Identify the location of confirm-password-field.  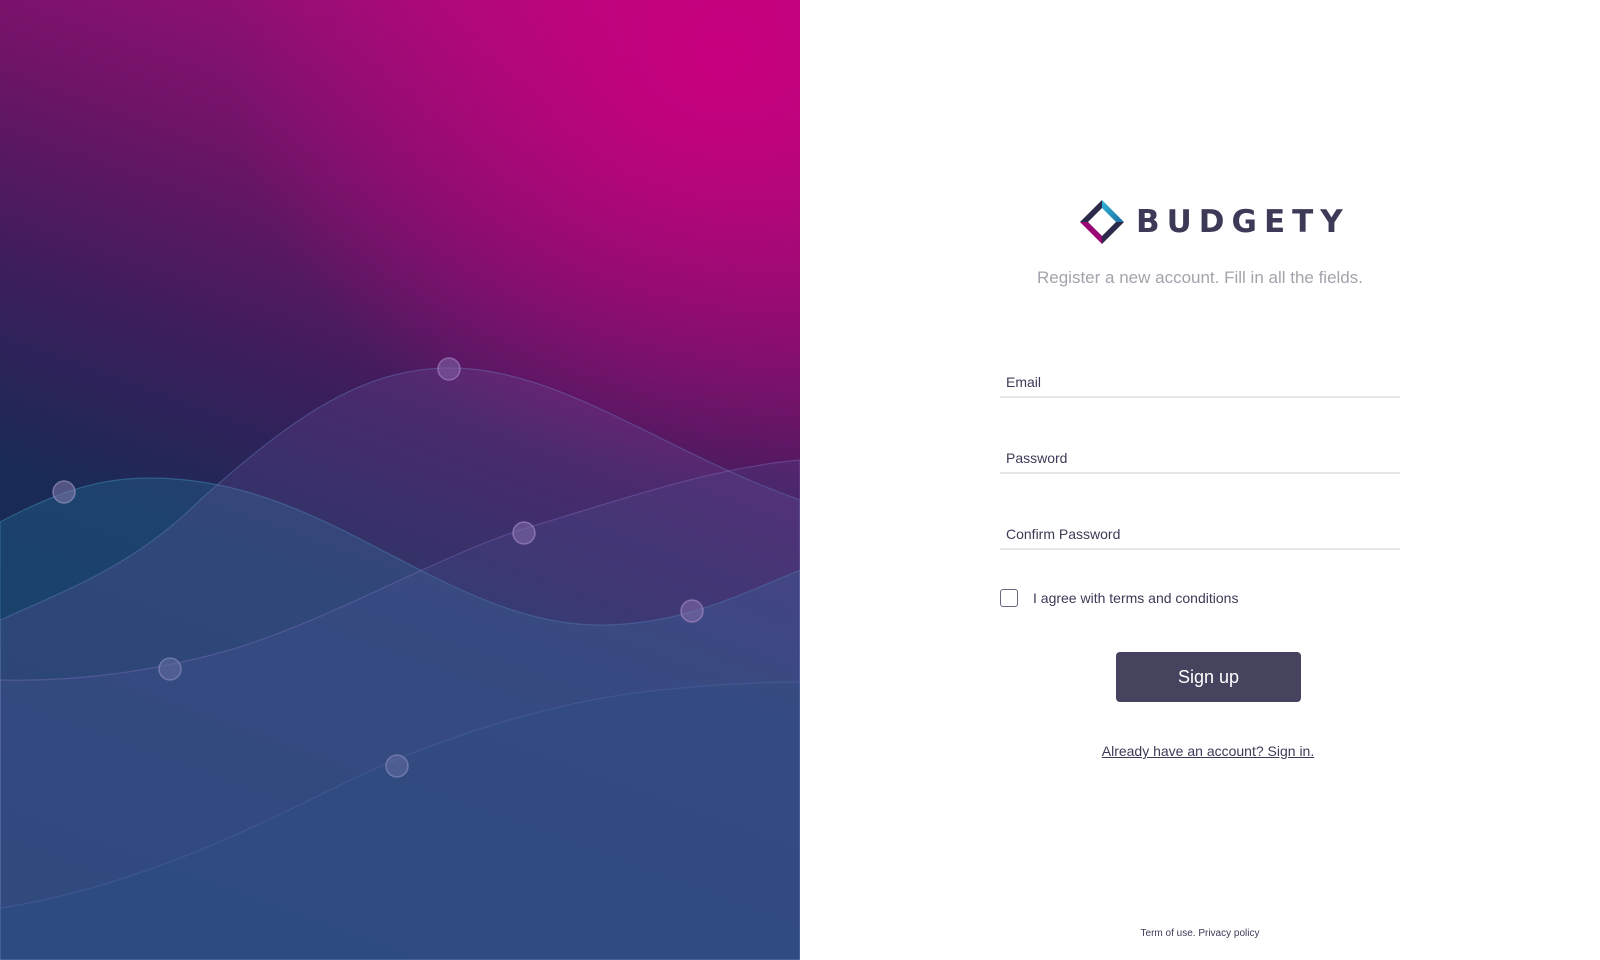
(1200, 527).